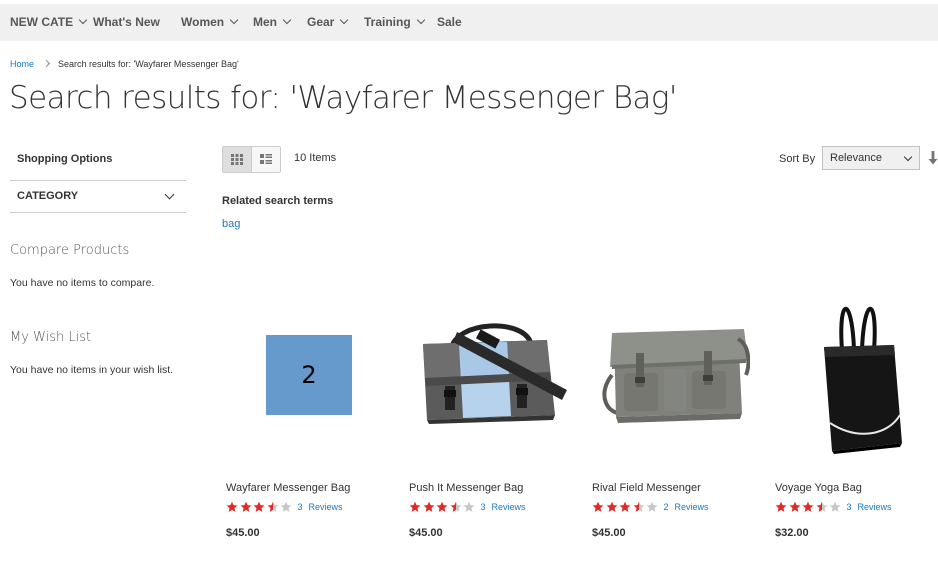 Image resolution: width=938 pixels, height=570 pixels. Describe the element at coordinates (126, 22) in the screenshot. I see `nav-item-whats-new: What's New` at that location.